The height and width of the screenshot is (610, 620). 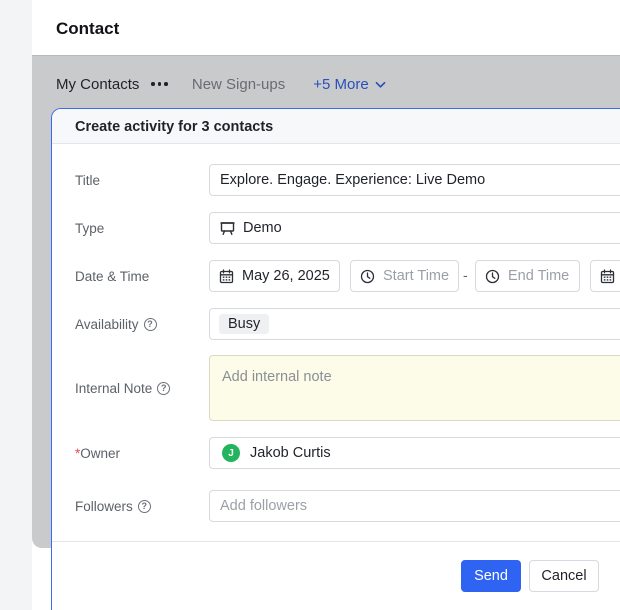 I want to click on owner-select: J Jakob Curtis, so click(x=414, y=453).